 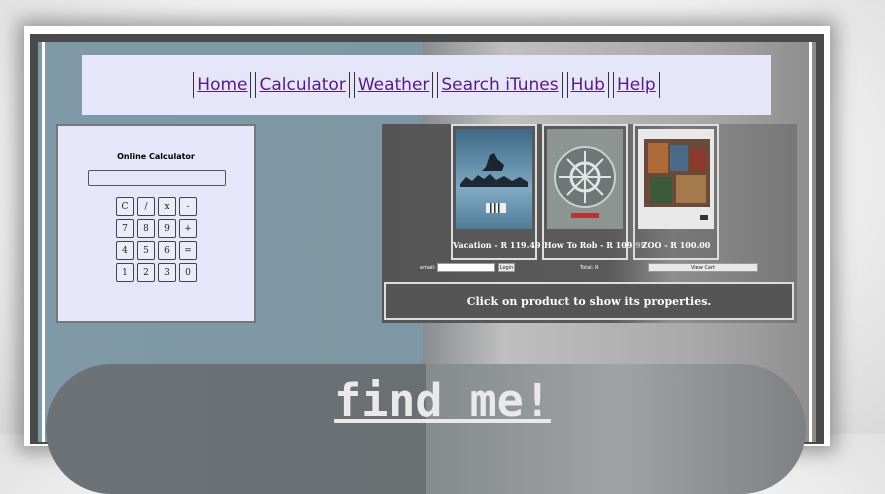 What do you see at coordinates (156, 156) in the screenshot?
I see `calculator-title: Online Calculator` at bounding box center [156, 156].